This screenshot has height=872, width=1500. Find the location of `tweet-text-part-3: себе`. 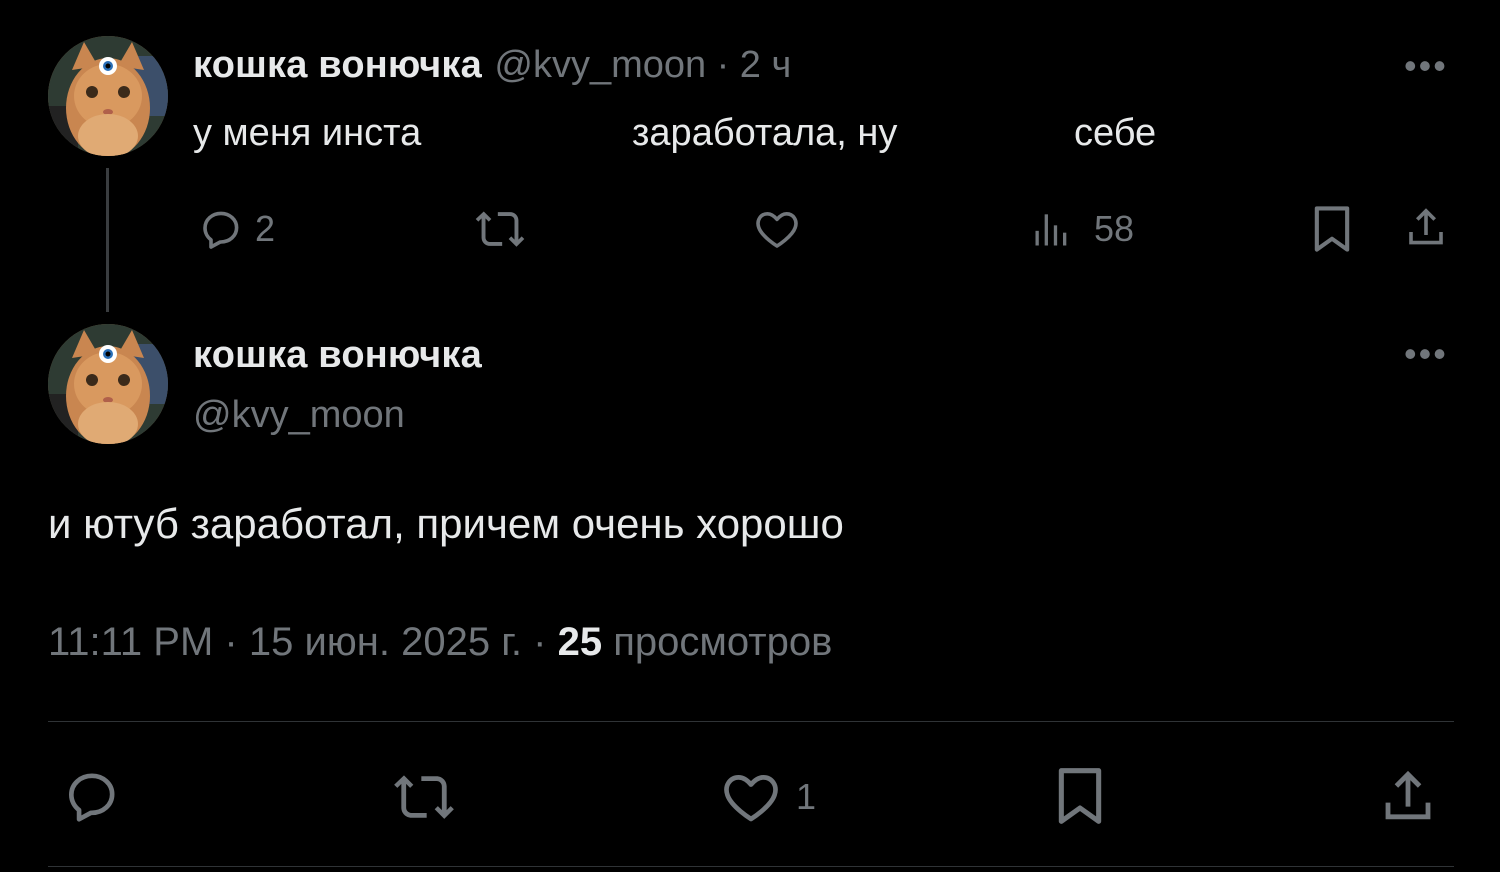

tweet-text-part-3: себе is located at coordinates (1115, 133).